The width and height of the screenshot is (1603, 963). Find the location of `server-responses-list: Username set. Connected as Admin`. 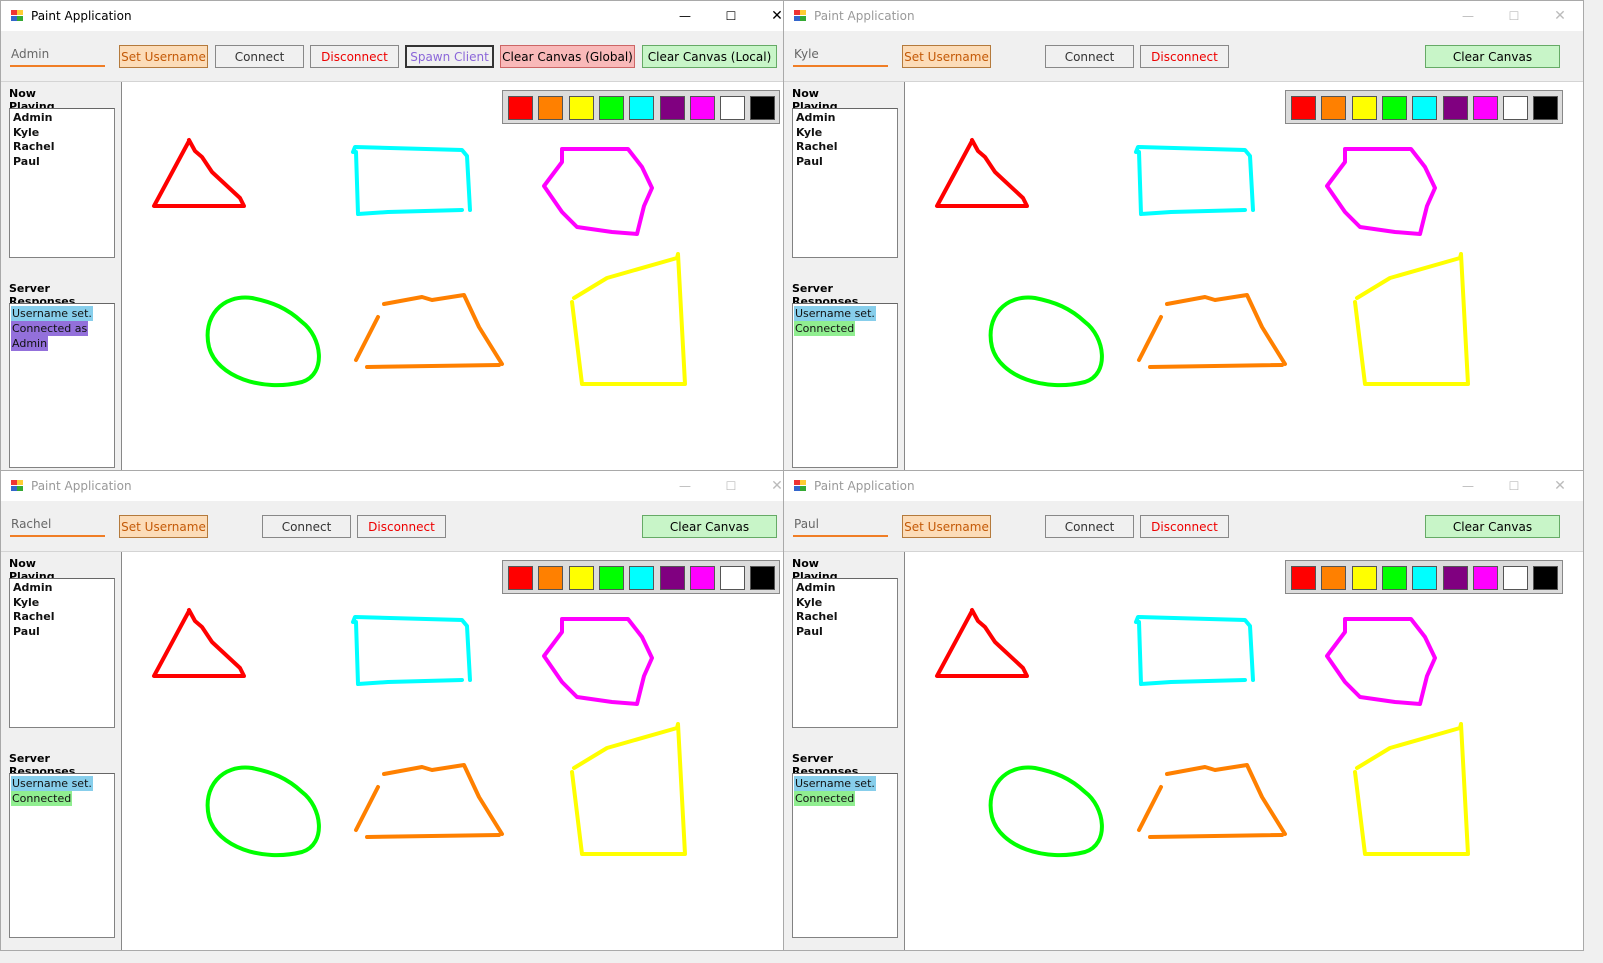

server-responses-list: Username set. Connected as Admin is located at coordinates (62, 385).